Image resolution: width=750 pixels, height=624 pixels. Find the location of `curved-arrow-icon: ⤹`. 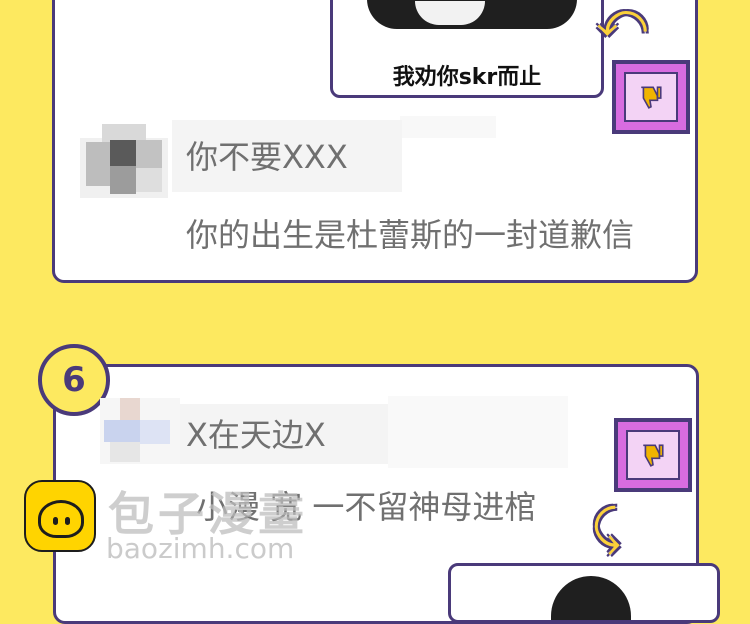

curved-arrow-icon: ⤹ is located at coordinates (606, 528).